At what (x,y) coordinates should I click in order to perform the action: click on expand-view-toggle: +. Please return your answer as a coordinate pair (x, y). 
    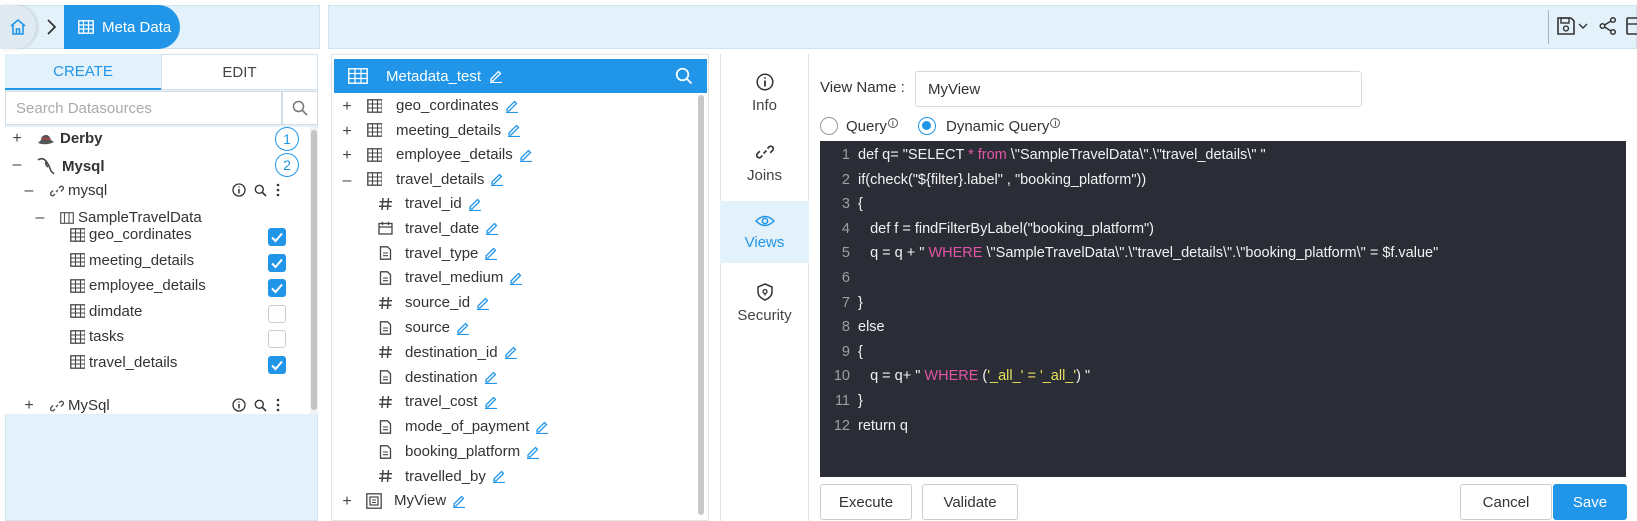
    Looking at the image, I should click on (347, 502).